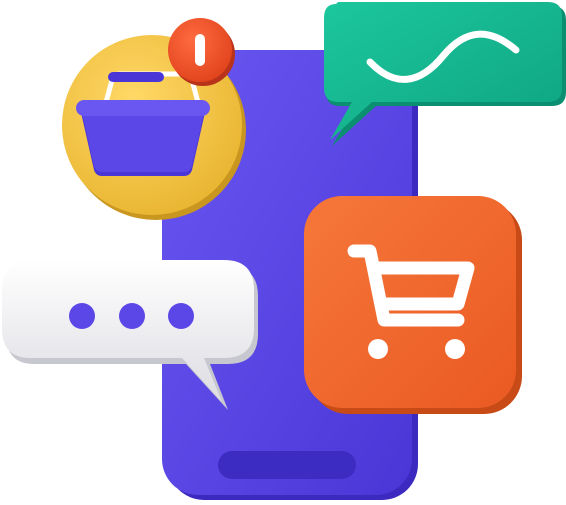  Describe the element at coordinates (455, 349) in the screenshot. I see `cart-wheel-right` at that location.